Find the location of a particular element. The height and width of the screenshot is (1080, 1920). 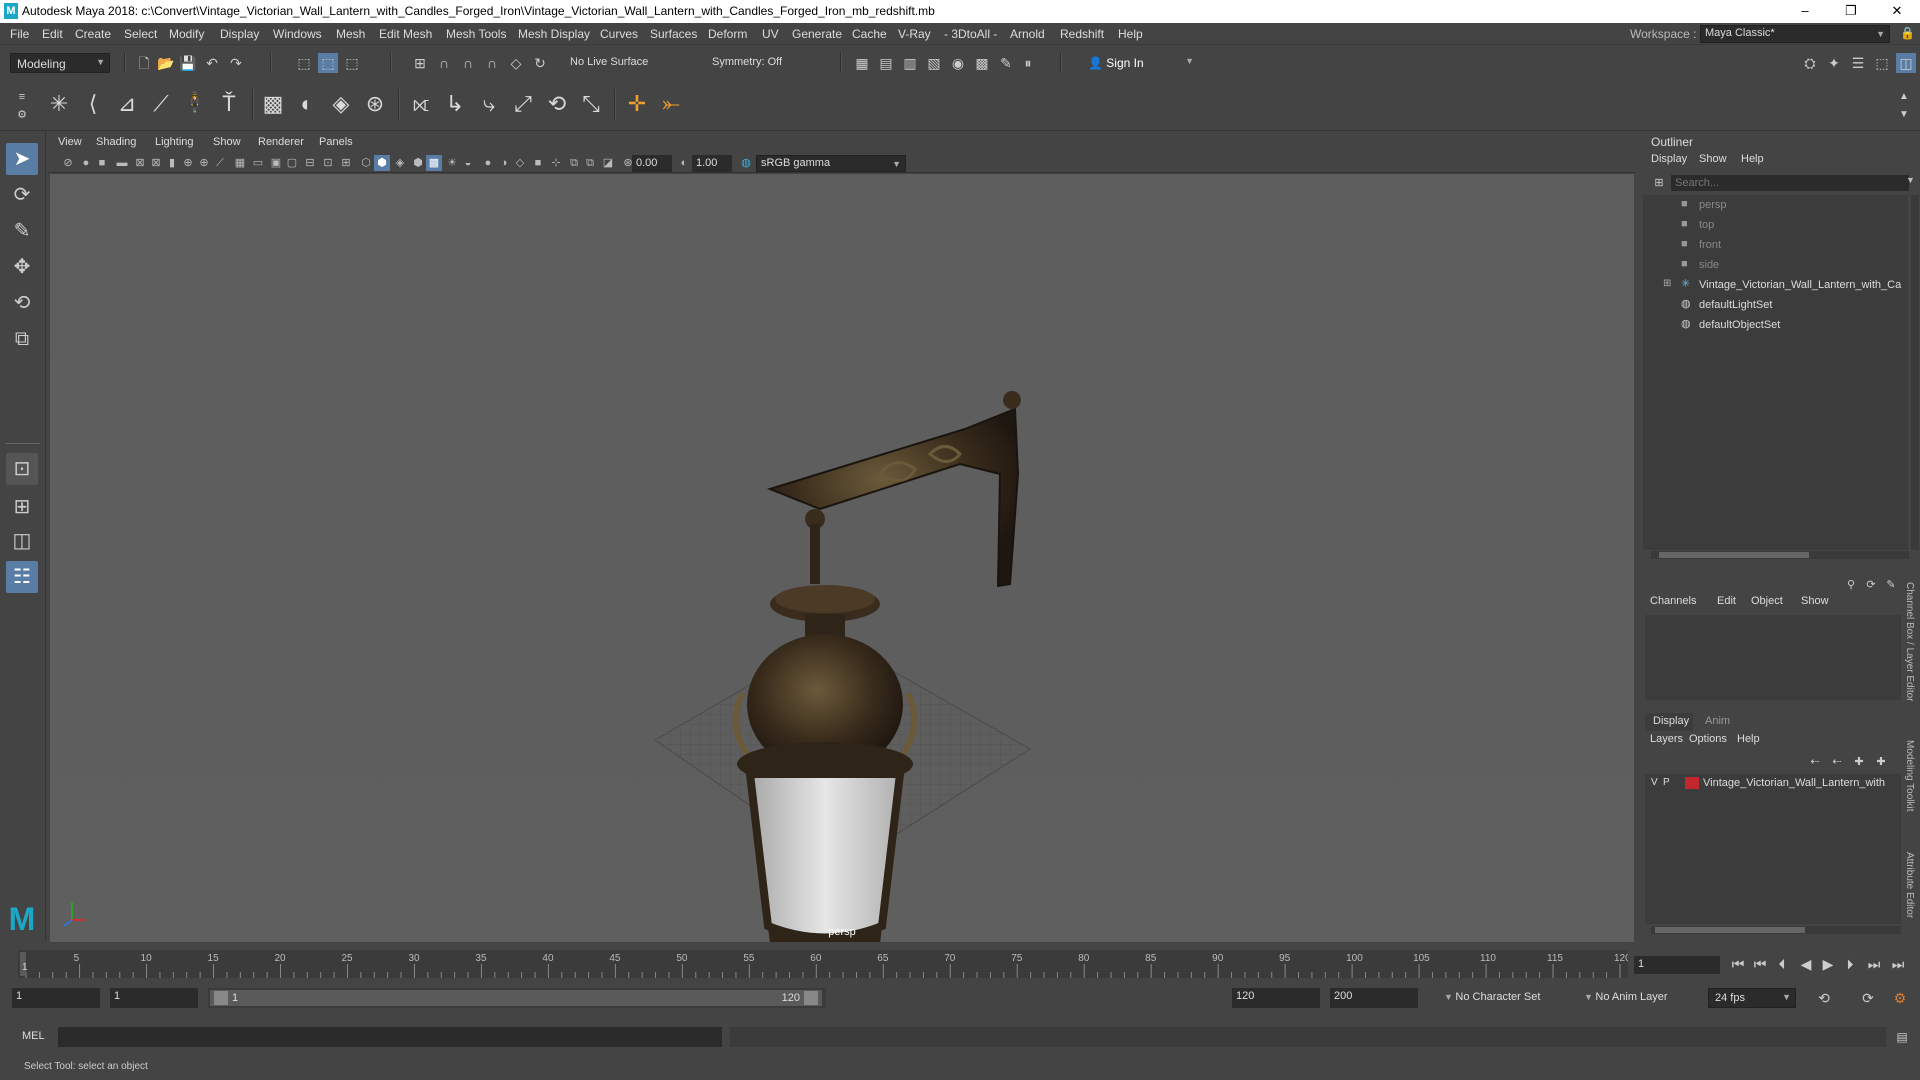

character-set-dropdown: ▼ No Character Set is located at coordinates (1506, 998).